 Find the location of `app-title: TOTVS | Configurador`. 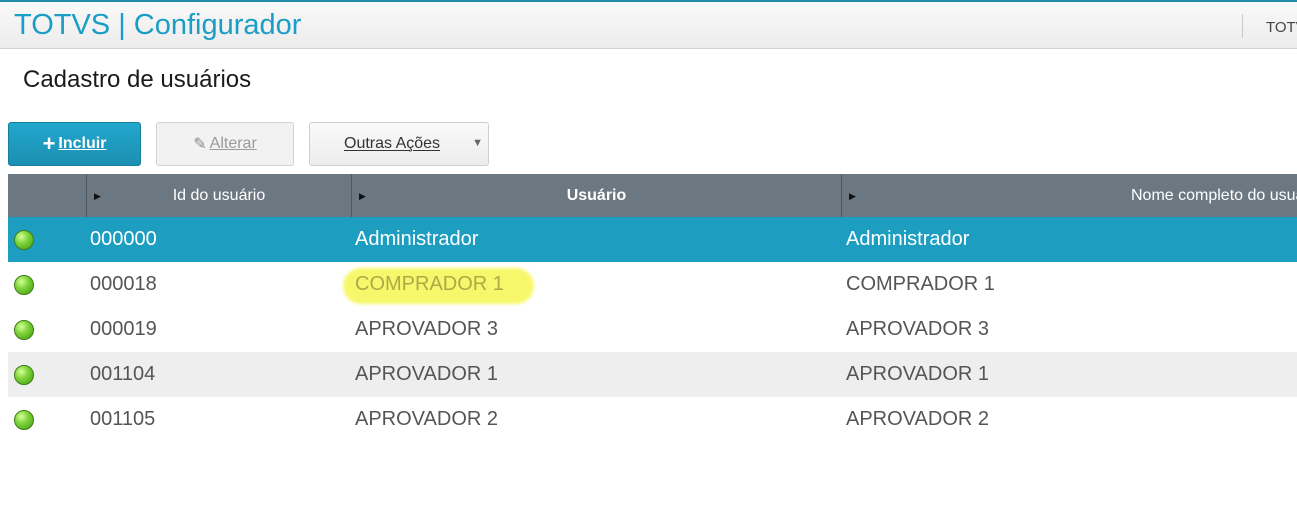

app-title: TOTVS | Configurador is located at coordinates (158, 25).